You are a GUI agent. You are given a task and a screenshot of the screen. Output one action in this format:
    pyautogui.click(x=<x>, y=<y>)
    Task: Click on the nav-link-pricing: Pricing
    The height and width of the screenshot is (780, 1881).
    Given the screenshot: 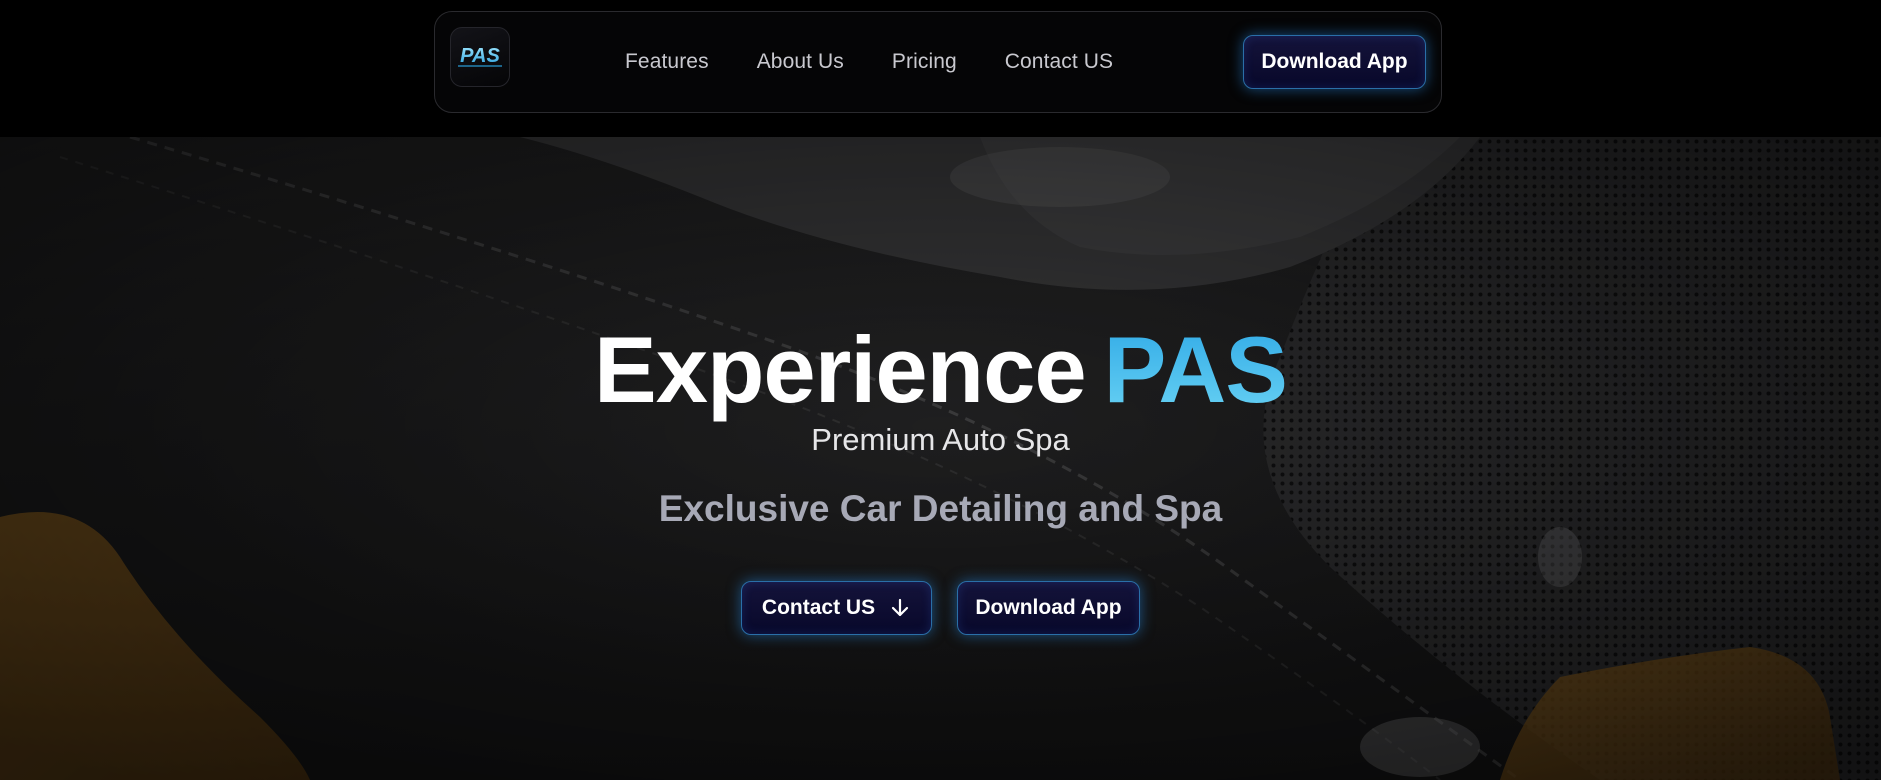 What is the action you would take?
    pyautogui.click(x=924, y=62)
    